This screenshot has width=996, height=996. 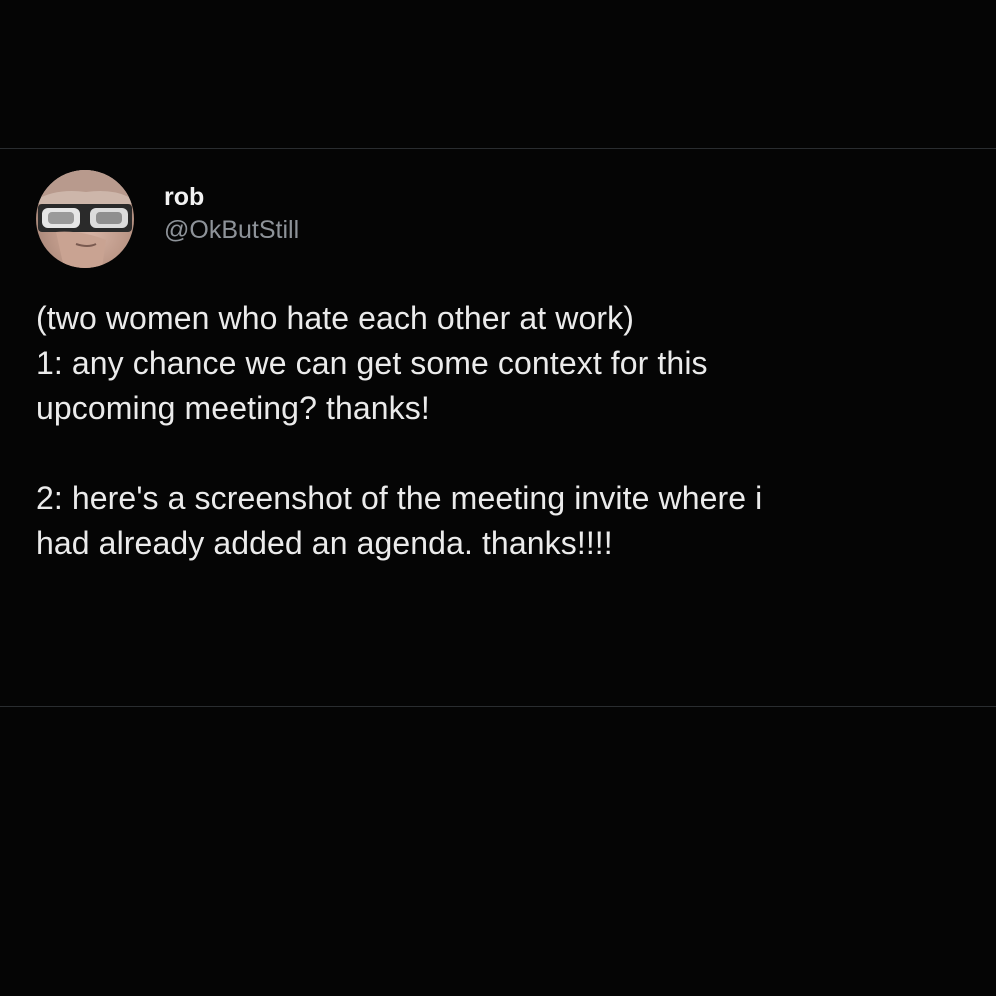 I want to click on user-handle: @OkButStill, so click(x=231, y=230).